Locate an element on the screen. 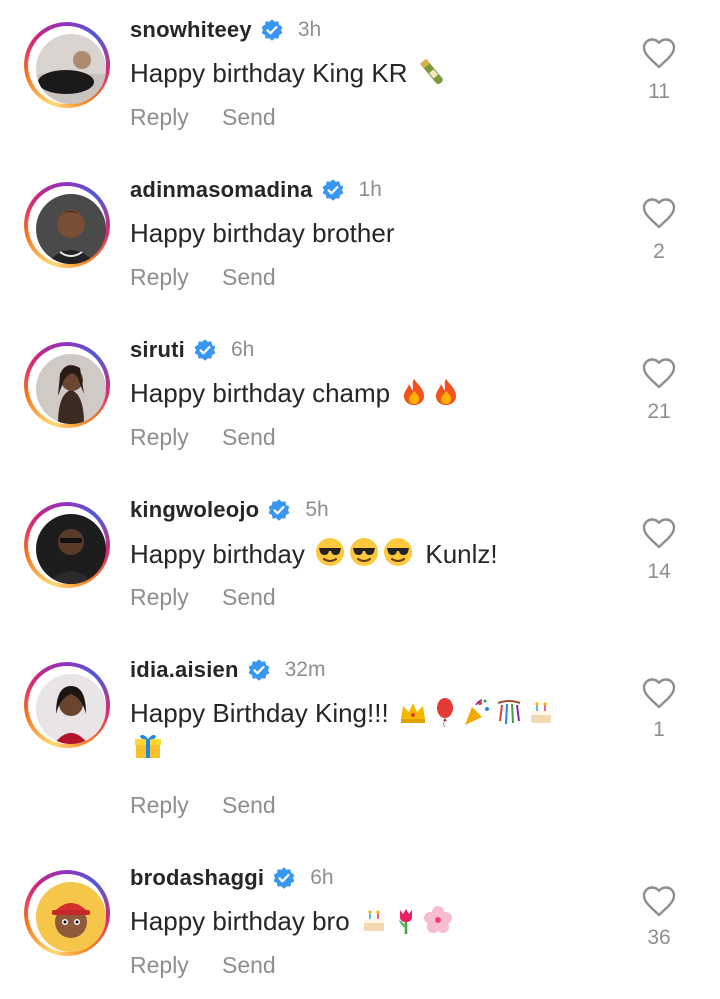 The width and height of the screenshot is (720, 999). like-count: 11 is located at coordinates (659, 91).